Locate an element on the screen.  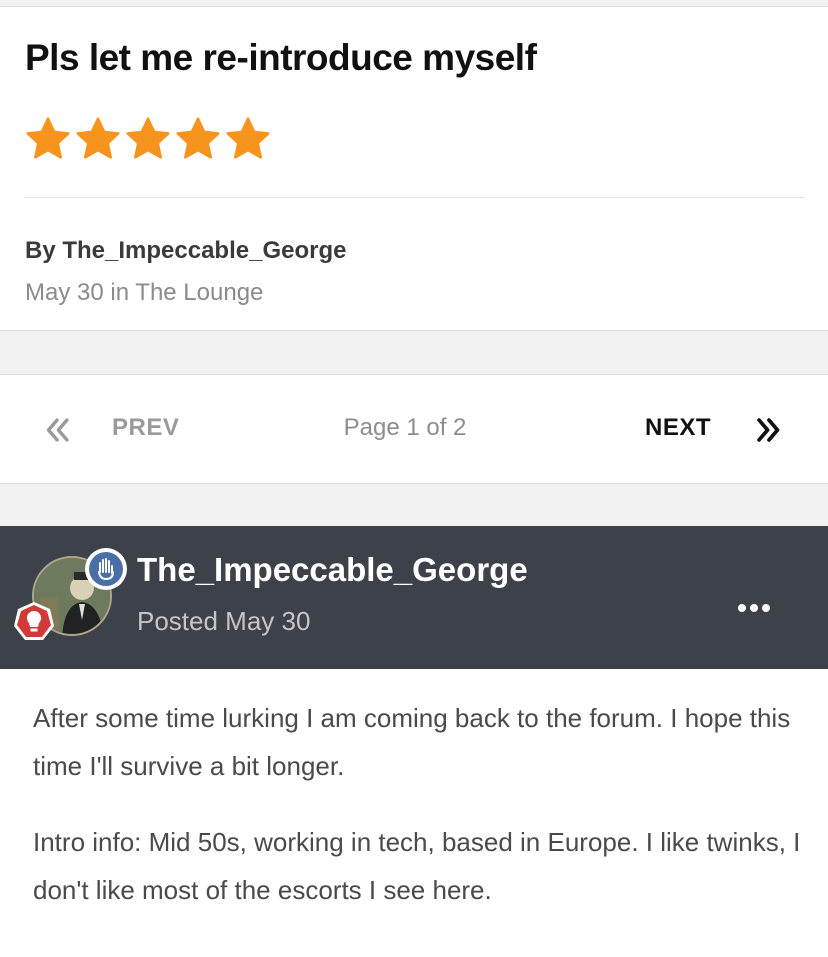
pagination: PREV Page 1 of 2 NEXT is located at coordinates (414, 429).